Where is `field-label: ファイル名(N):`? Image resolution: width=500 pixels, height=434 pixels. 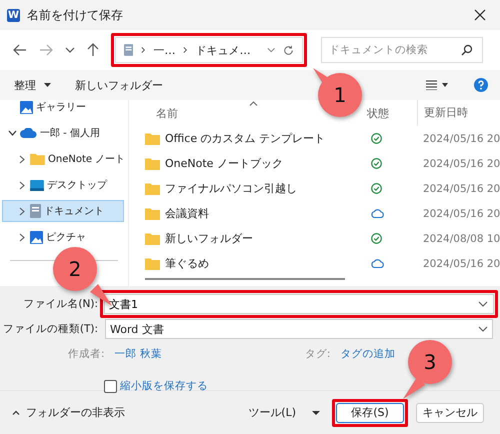
field-label: ファイル名(N): is located at coordinates (60, 304).